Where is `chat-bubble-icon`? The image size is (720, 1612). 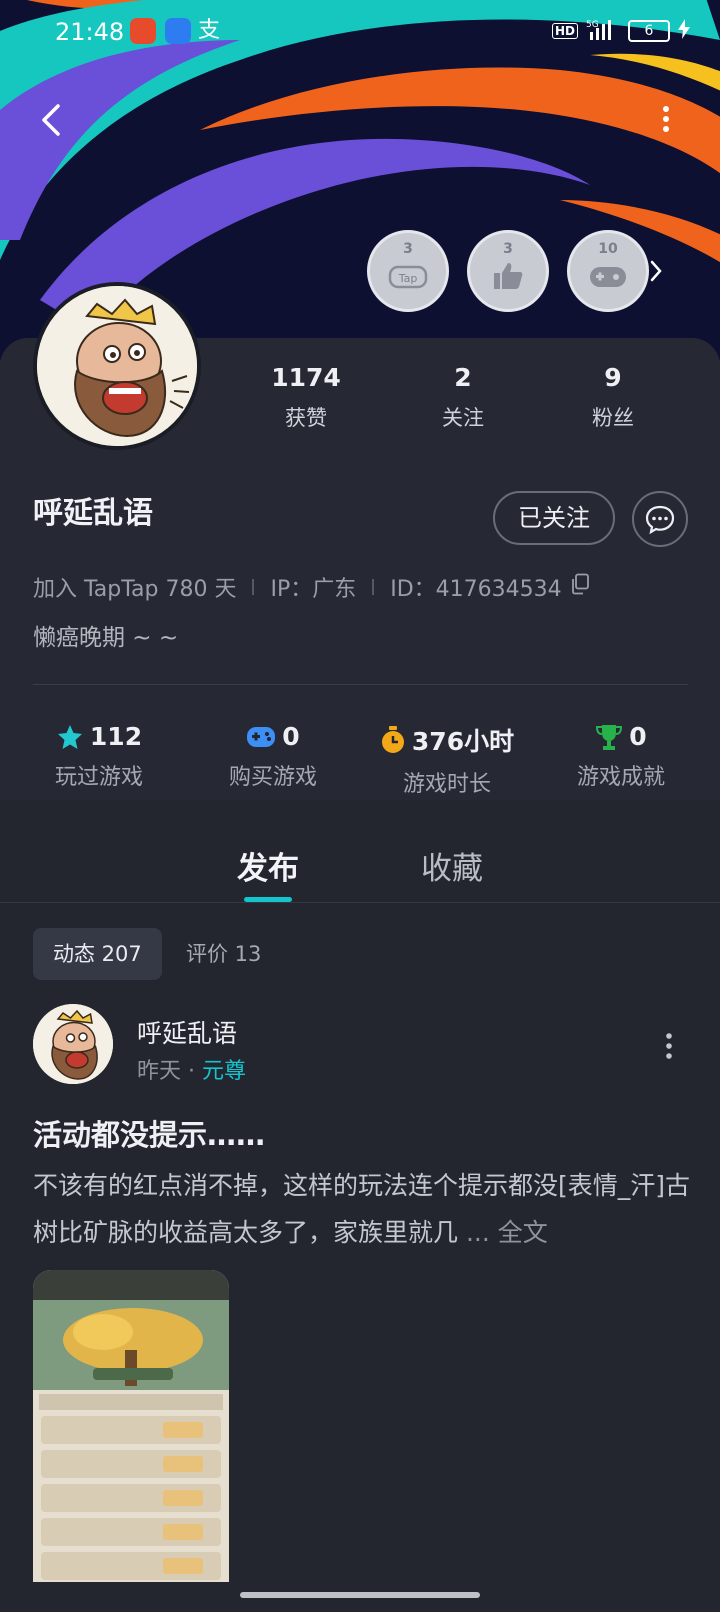
chat-bubble-icon is located at coordinates (660, 520).